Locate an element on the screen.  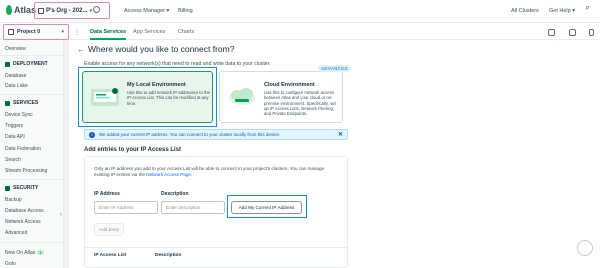
atlas-logo: Atlas is located at coordinates (21, 10).